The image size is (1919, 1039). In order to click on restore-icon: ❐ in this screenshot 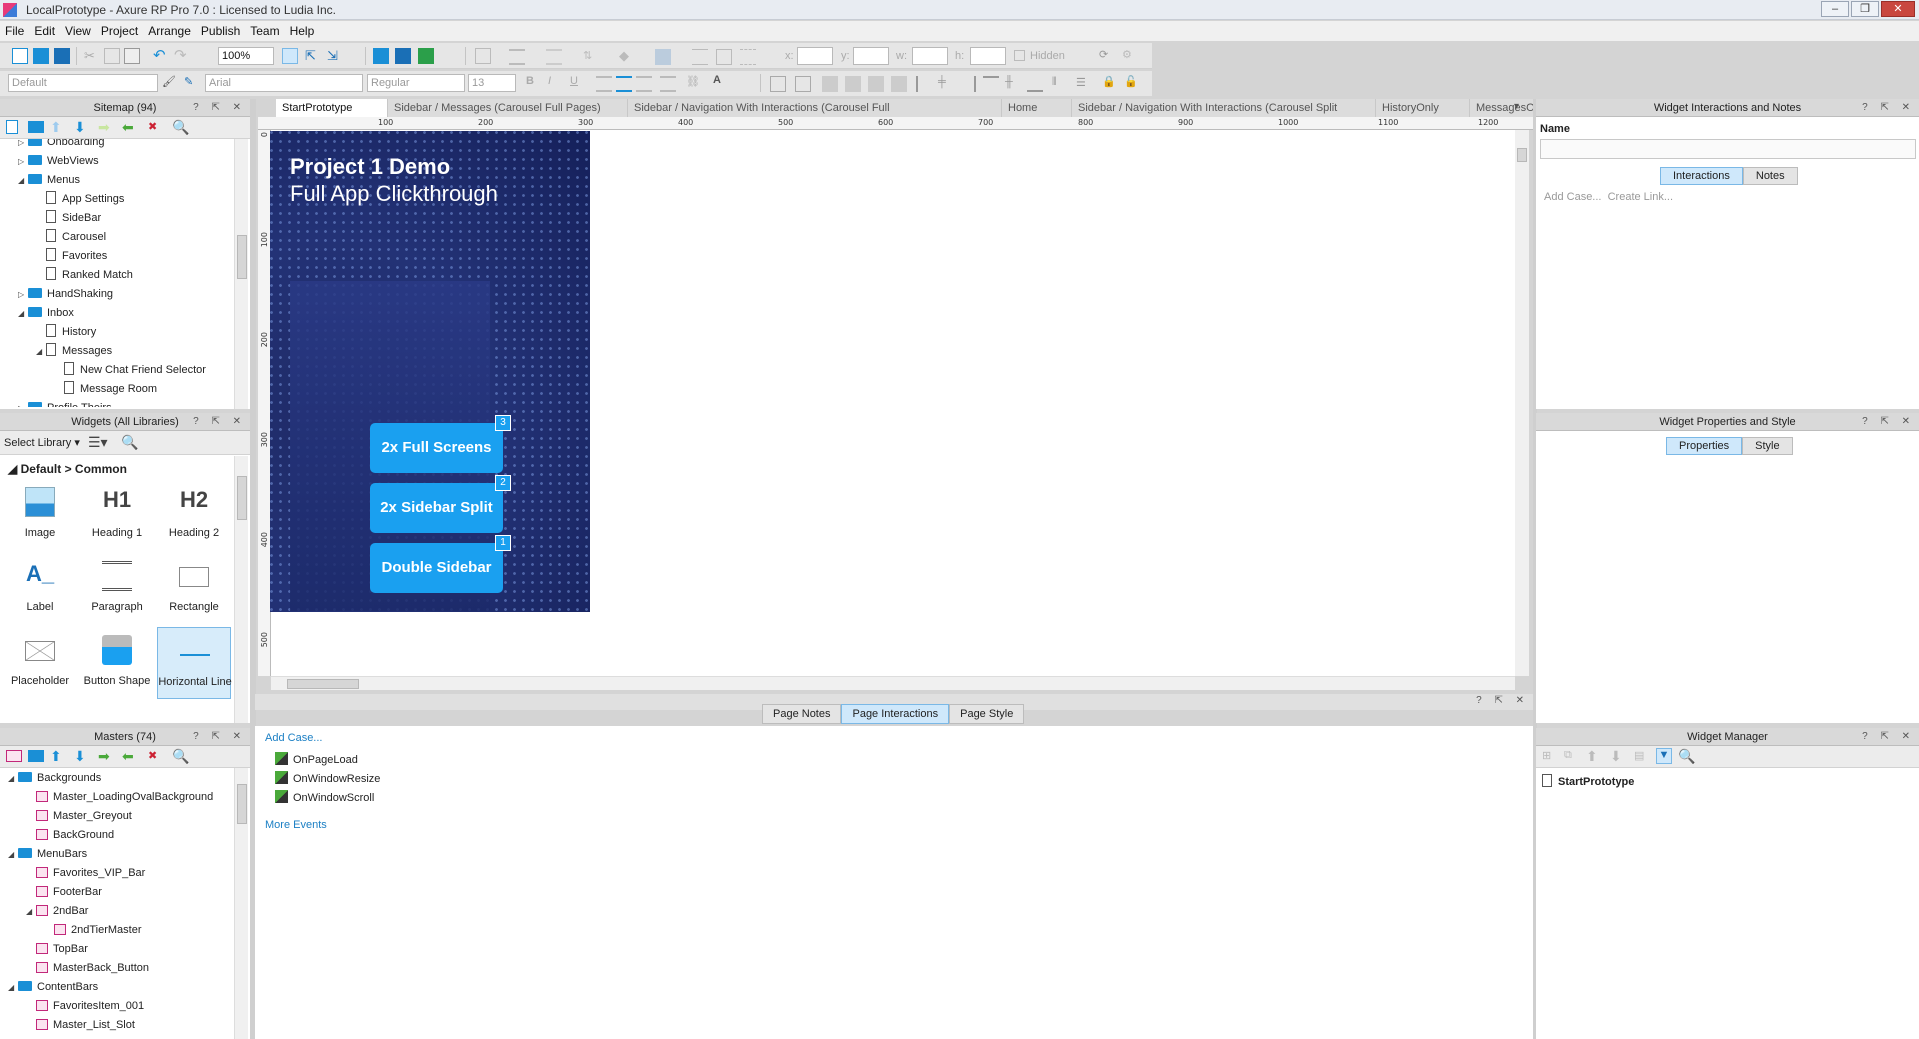, I will do `click(1865, 9)`.